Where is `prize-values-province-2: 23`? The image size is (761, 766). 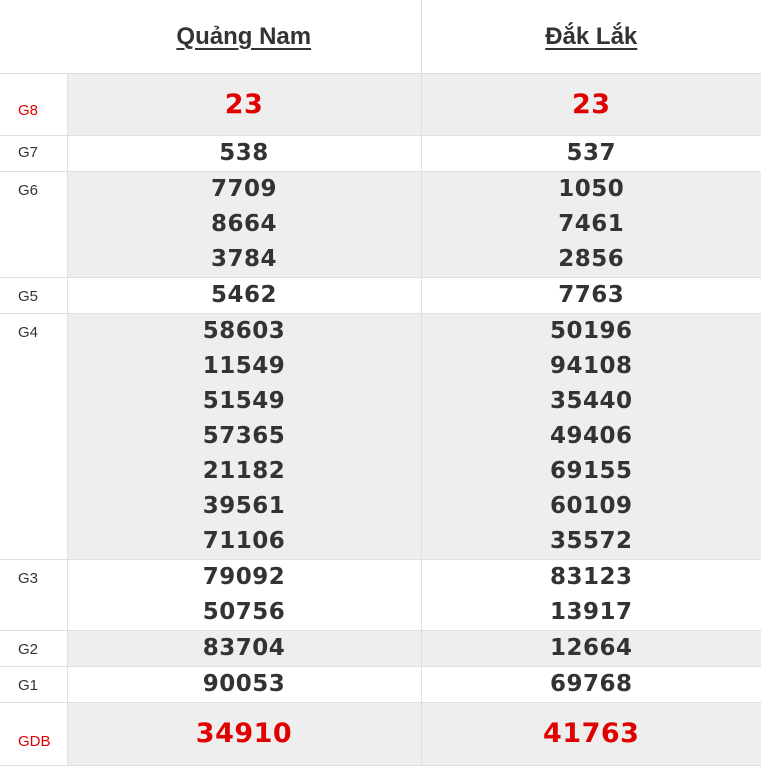
prize-values-province-2: 23 is located at coordinates (591, 105).